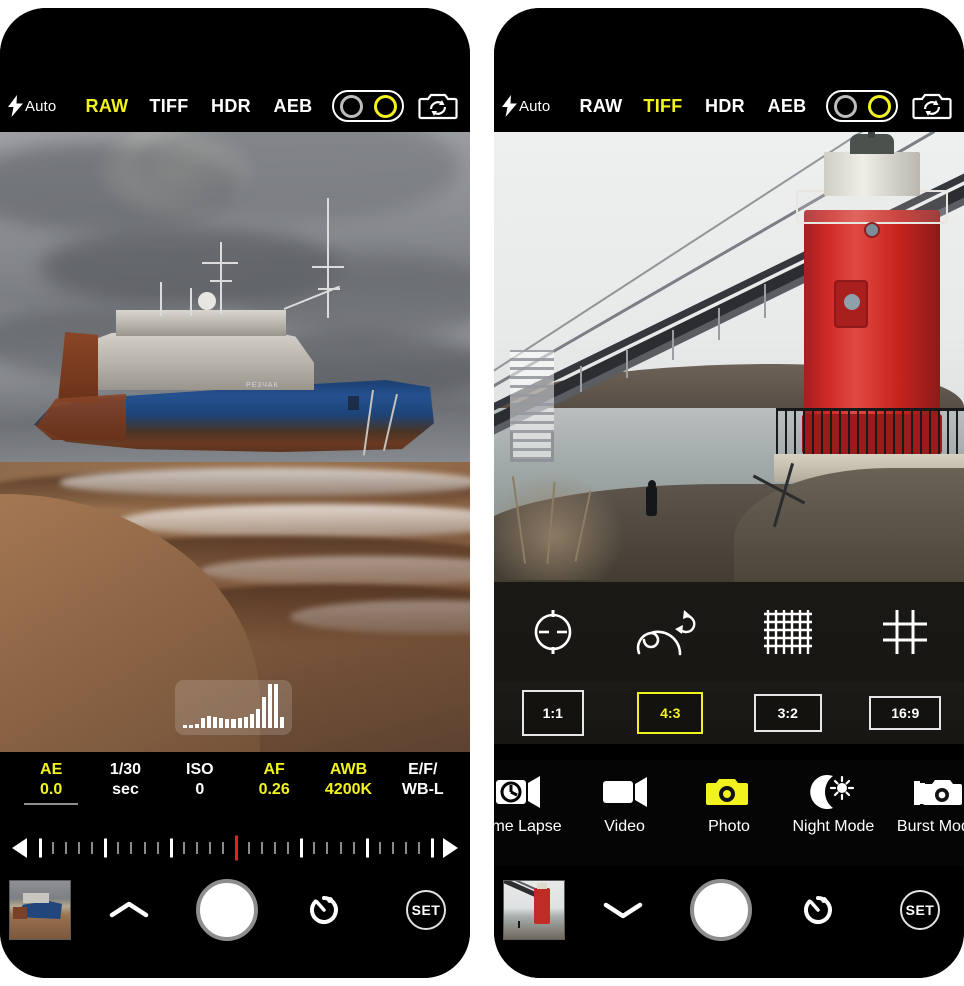 This screenshot has width=964, height=986. I want to click on mode-photo: Photo, so click(729, 803).